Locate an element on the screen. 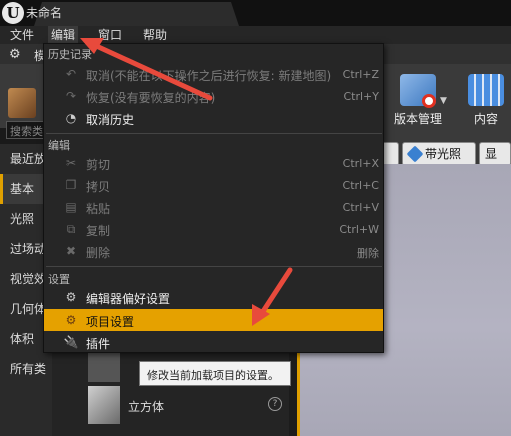  arrow-to-edit-menu is located at coordinates (146, 69).